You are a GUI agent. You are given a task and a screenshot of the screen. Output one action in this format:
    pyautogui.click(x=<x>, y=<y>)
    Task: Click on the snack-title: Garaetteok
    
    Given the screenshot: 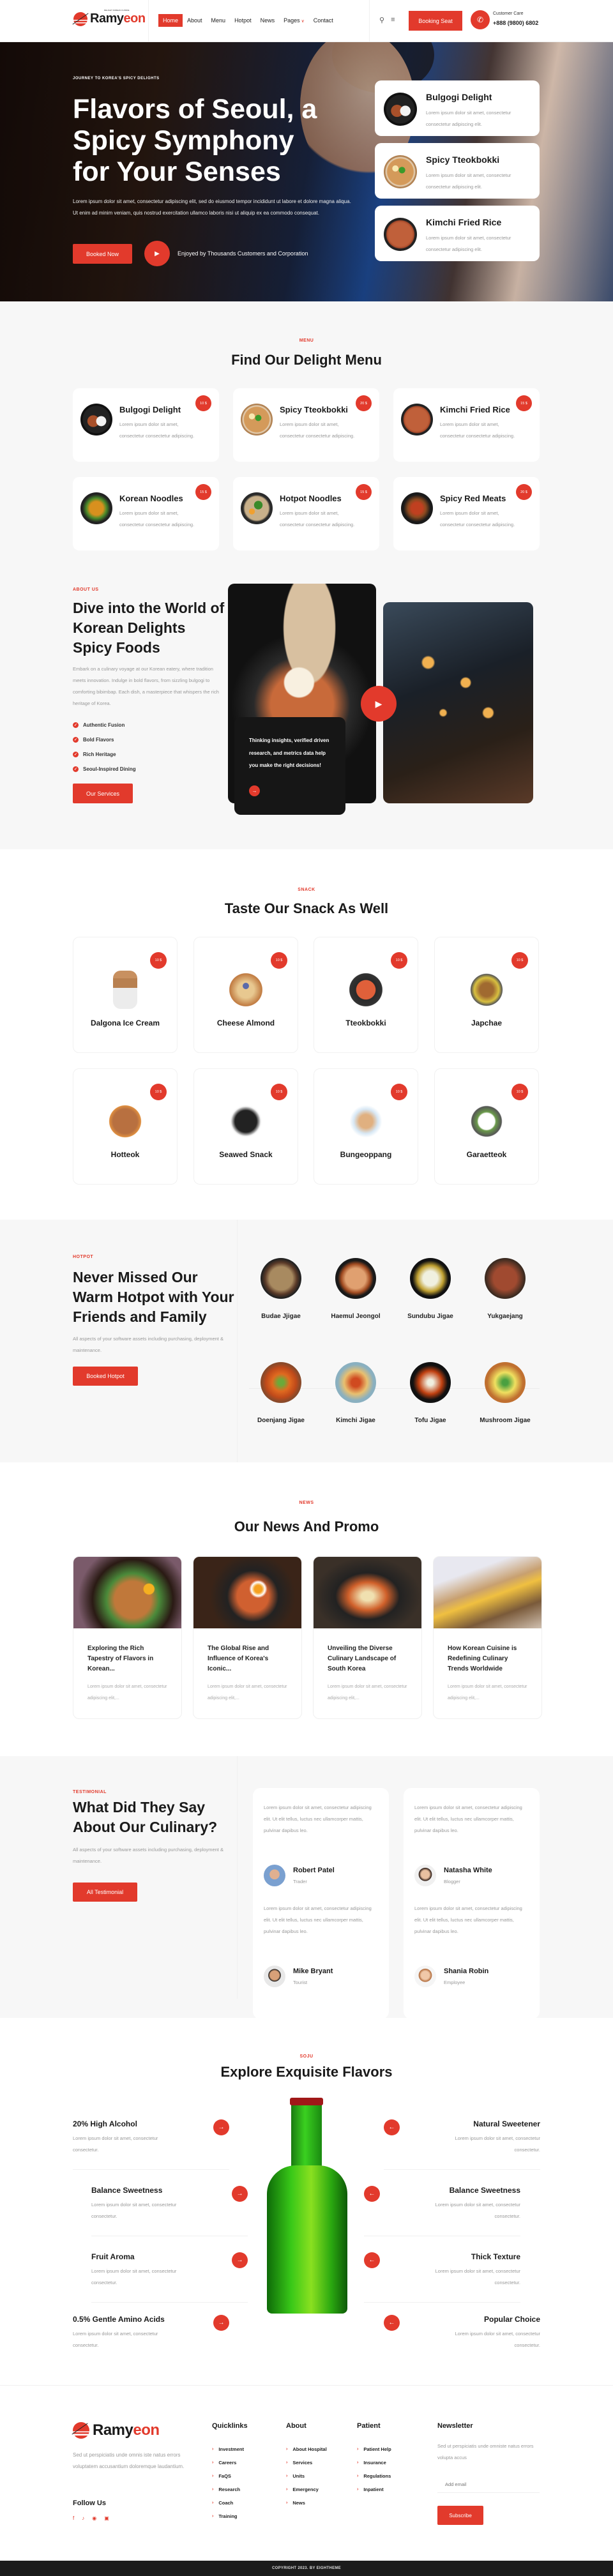 What is the action you would take?
    pyautogui.click(x=486, y=1154)
    